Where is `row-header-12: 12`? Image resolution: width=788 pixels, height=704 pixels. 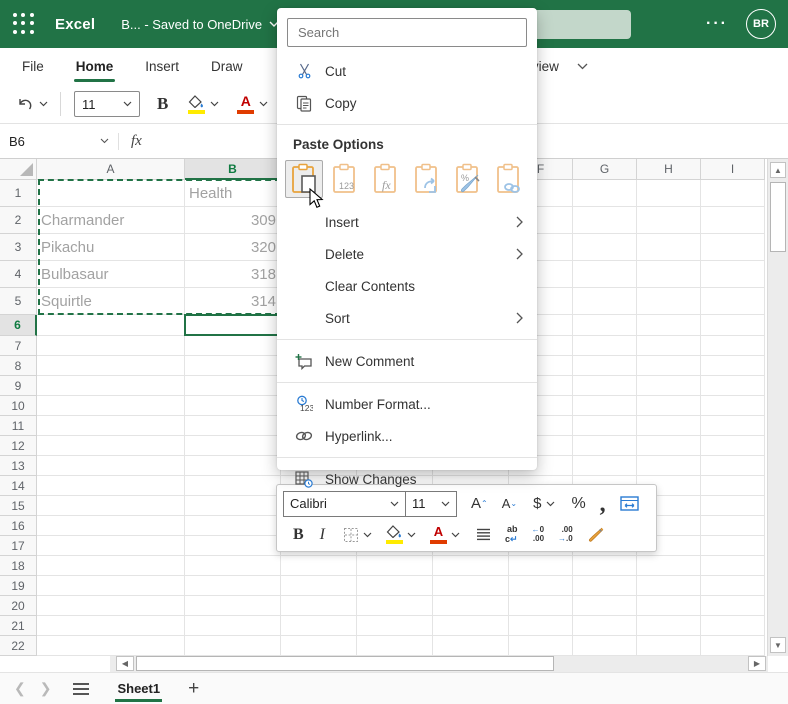
row-header-12: 12 is located at coordinates (18, 446).